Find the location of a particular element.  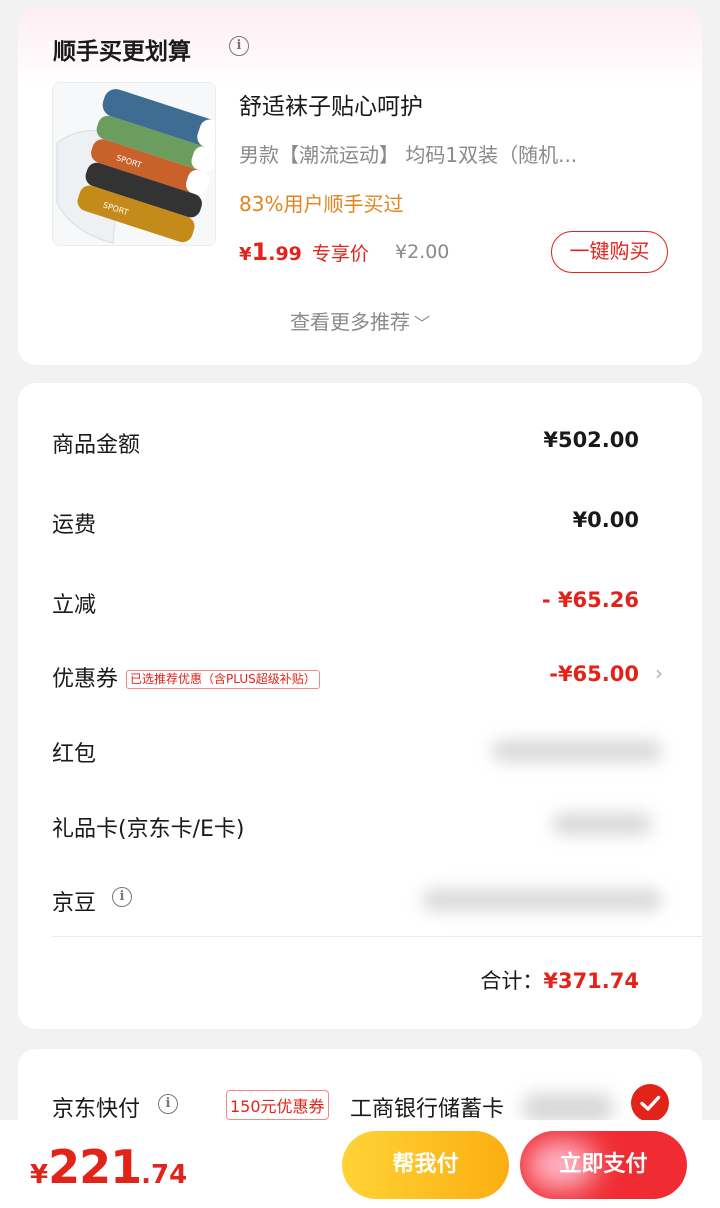

chevron-down-icon: ﹀ is located at coordinates (421, 323).